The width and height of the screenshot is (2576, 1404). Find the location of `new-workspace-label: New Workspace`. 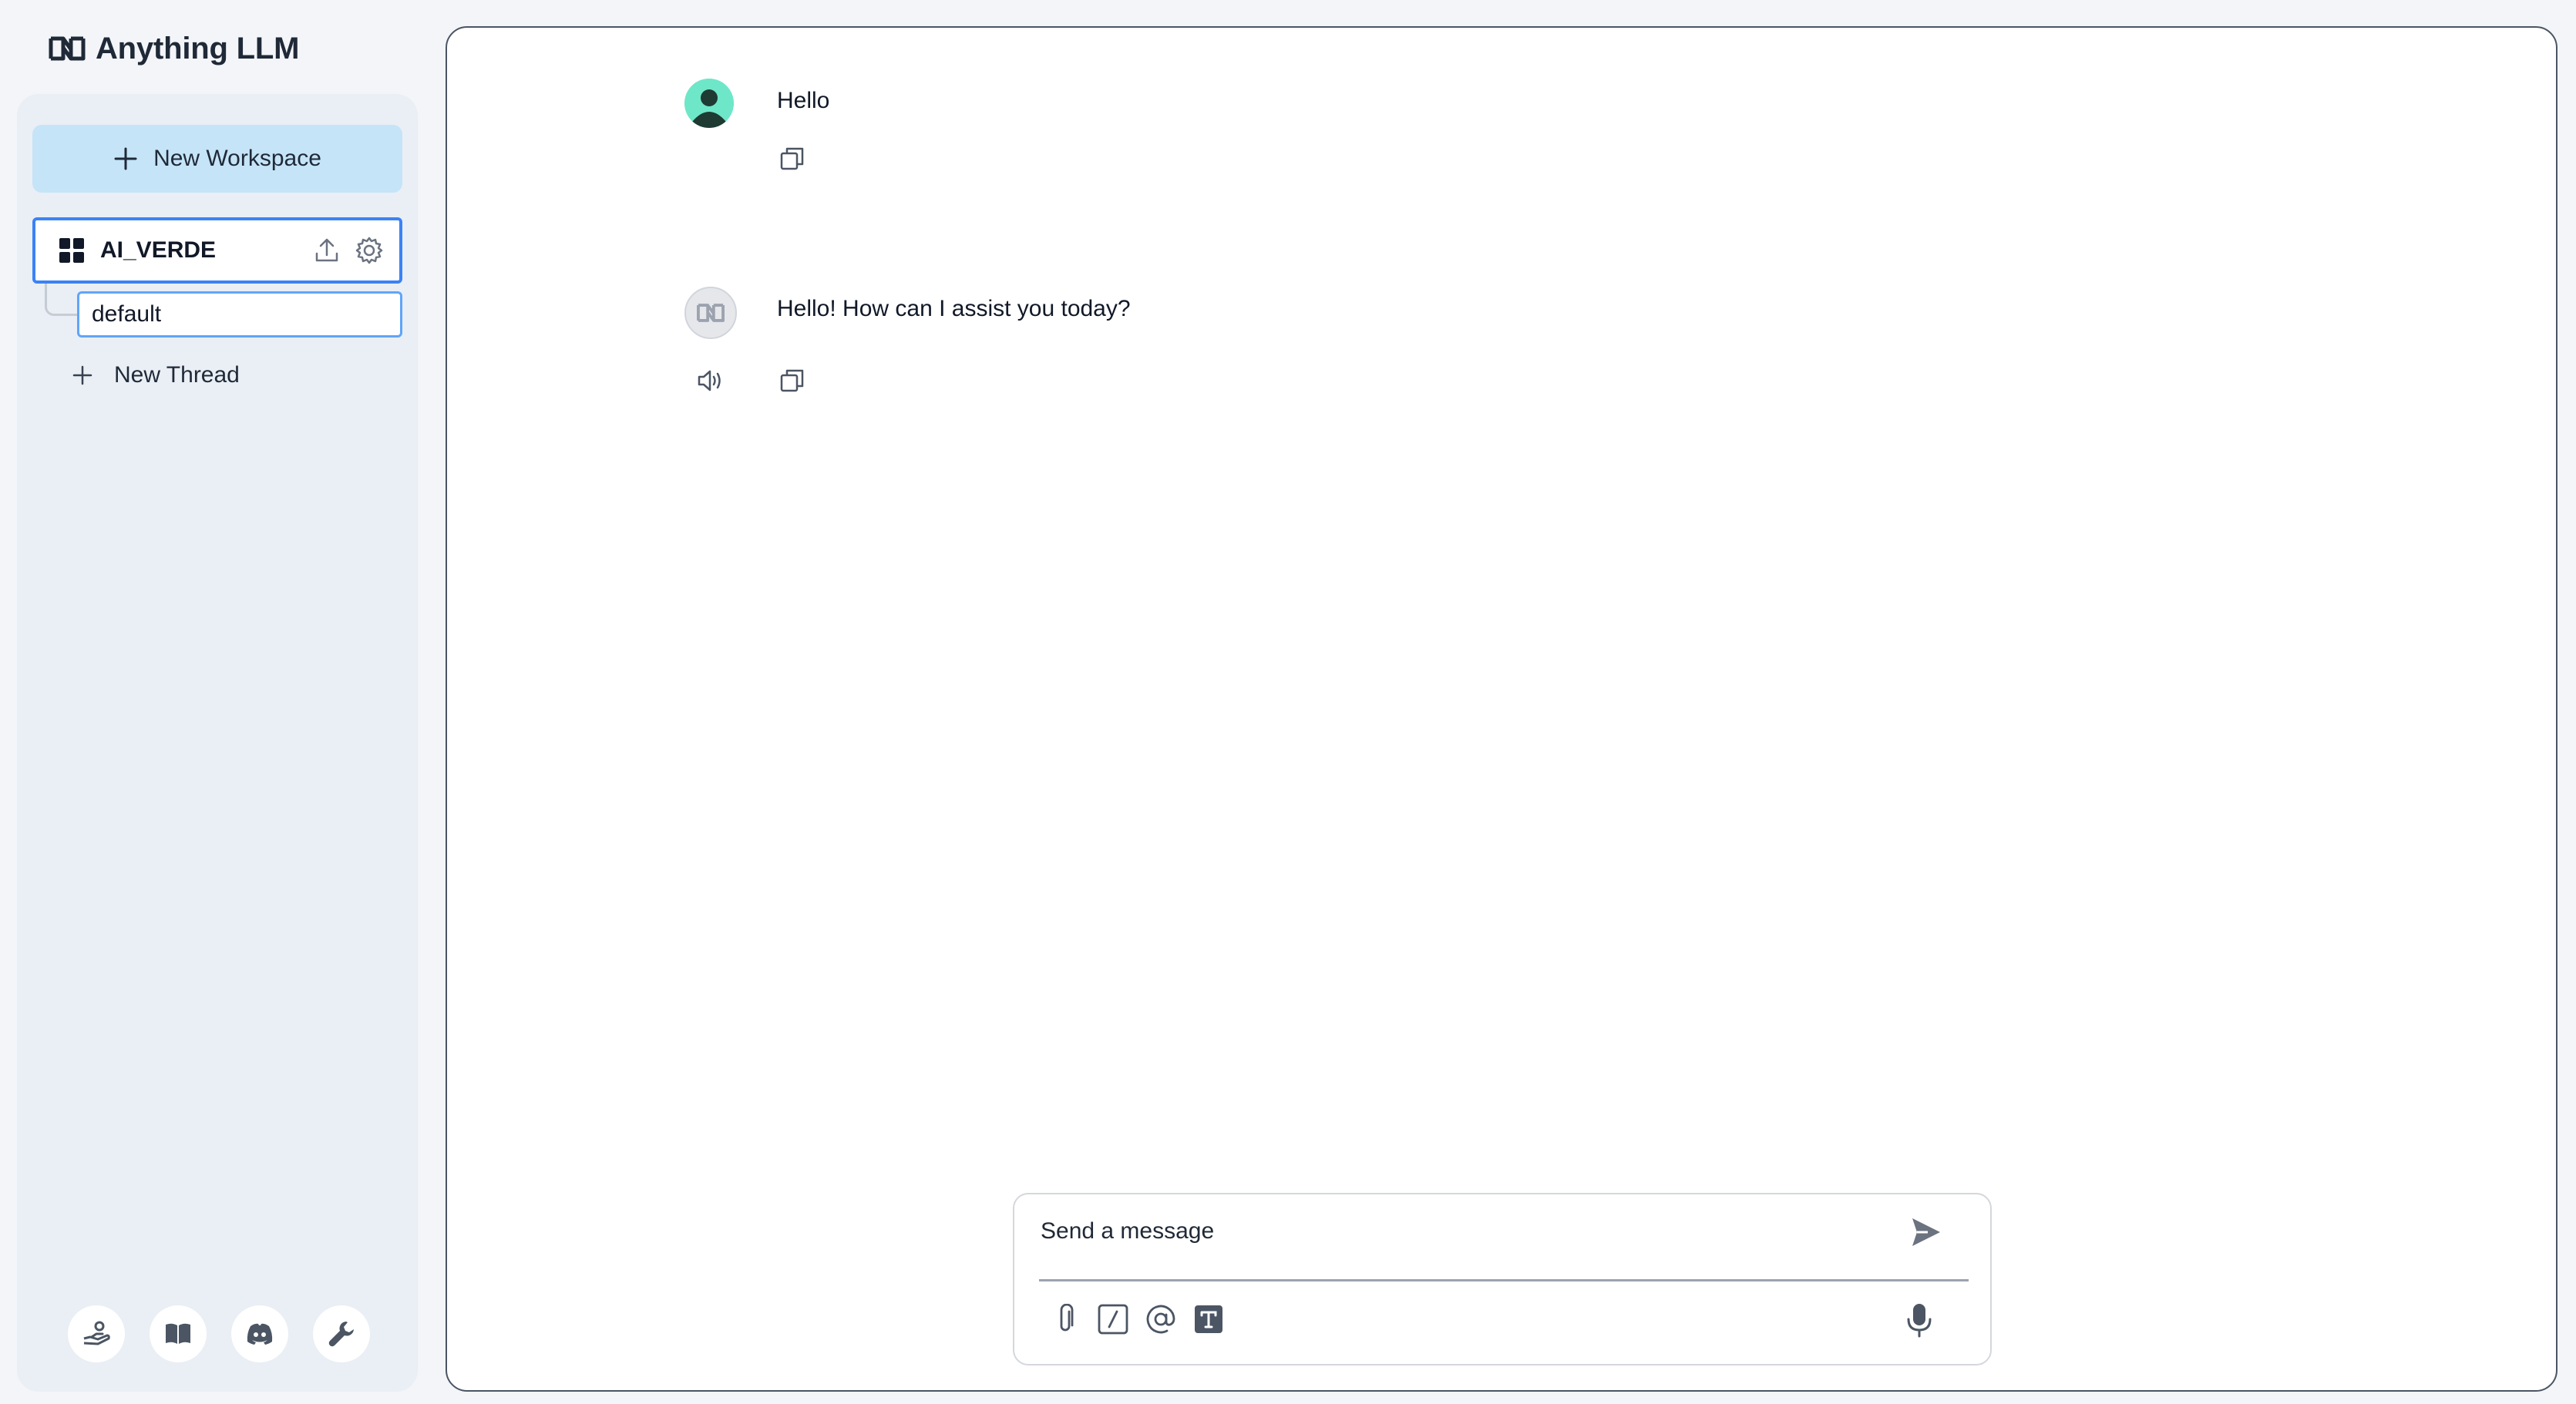

new-workspace-label: New Workspace is located at coordinates (237, 158).